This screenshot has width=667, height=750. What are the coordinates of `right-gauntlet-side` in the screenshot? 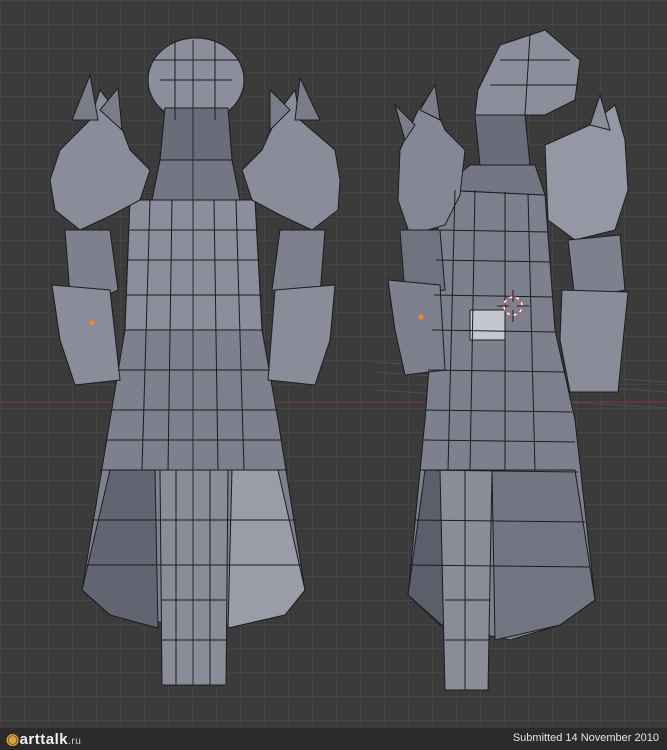 It's located at (594, 341).